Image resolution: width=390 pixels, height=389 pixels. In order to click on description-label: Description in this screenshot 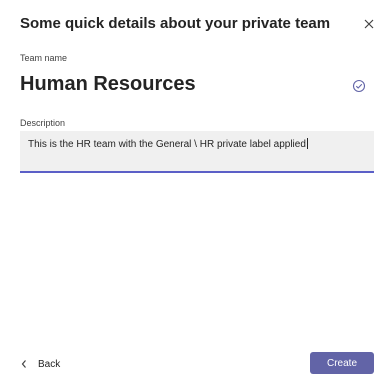, I will do `click(43, 123)`.